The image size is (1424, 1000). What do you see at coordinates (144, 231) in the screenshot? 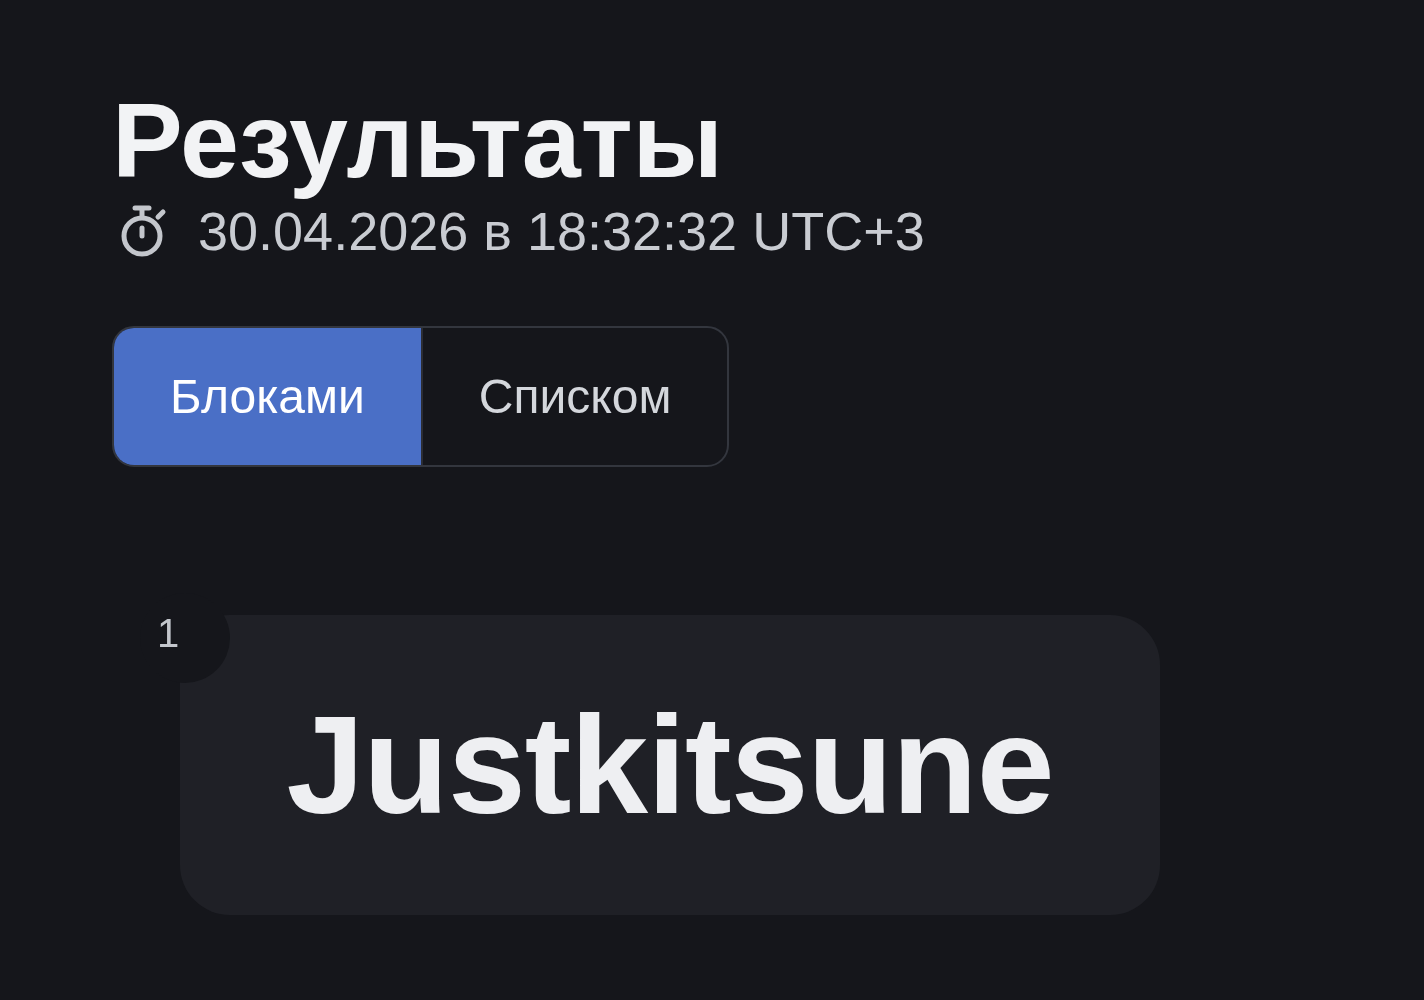
I see `stopwatch-icon` at bounding box center [144, 231].